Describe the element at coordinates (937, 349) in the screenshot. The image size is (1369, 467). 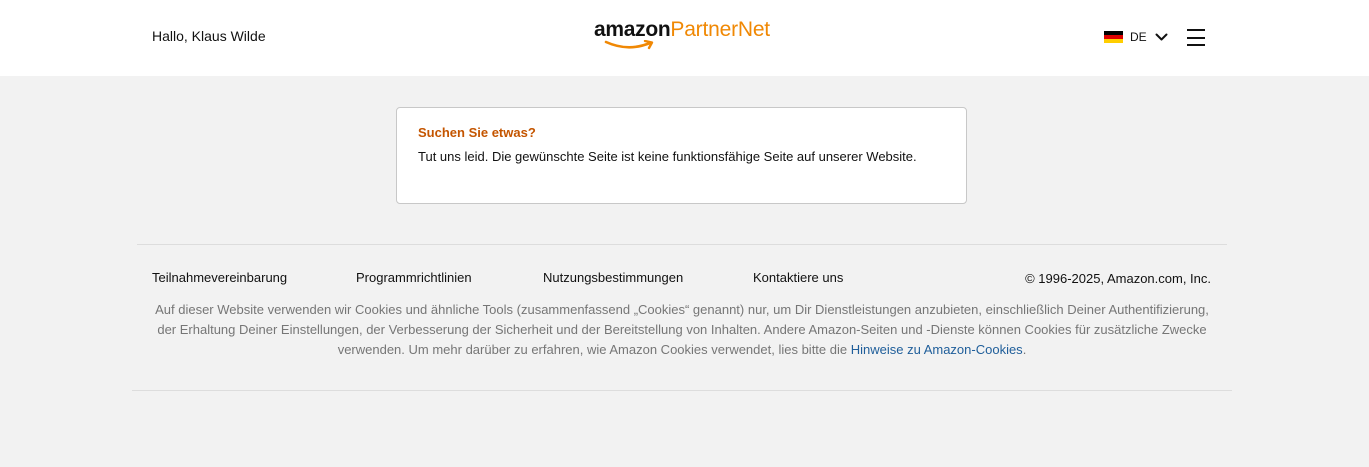
I see `amazon-cookies-link: Hinweise zu Amazon-Cookies` at that location.